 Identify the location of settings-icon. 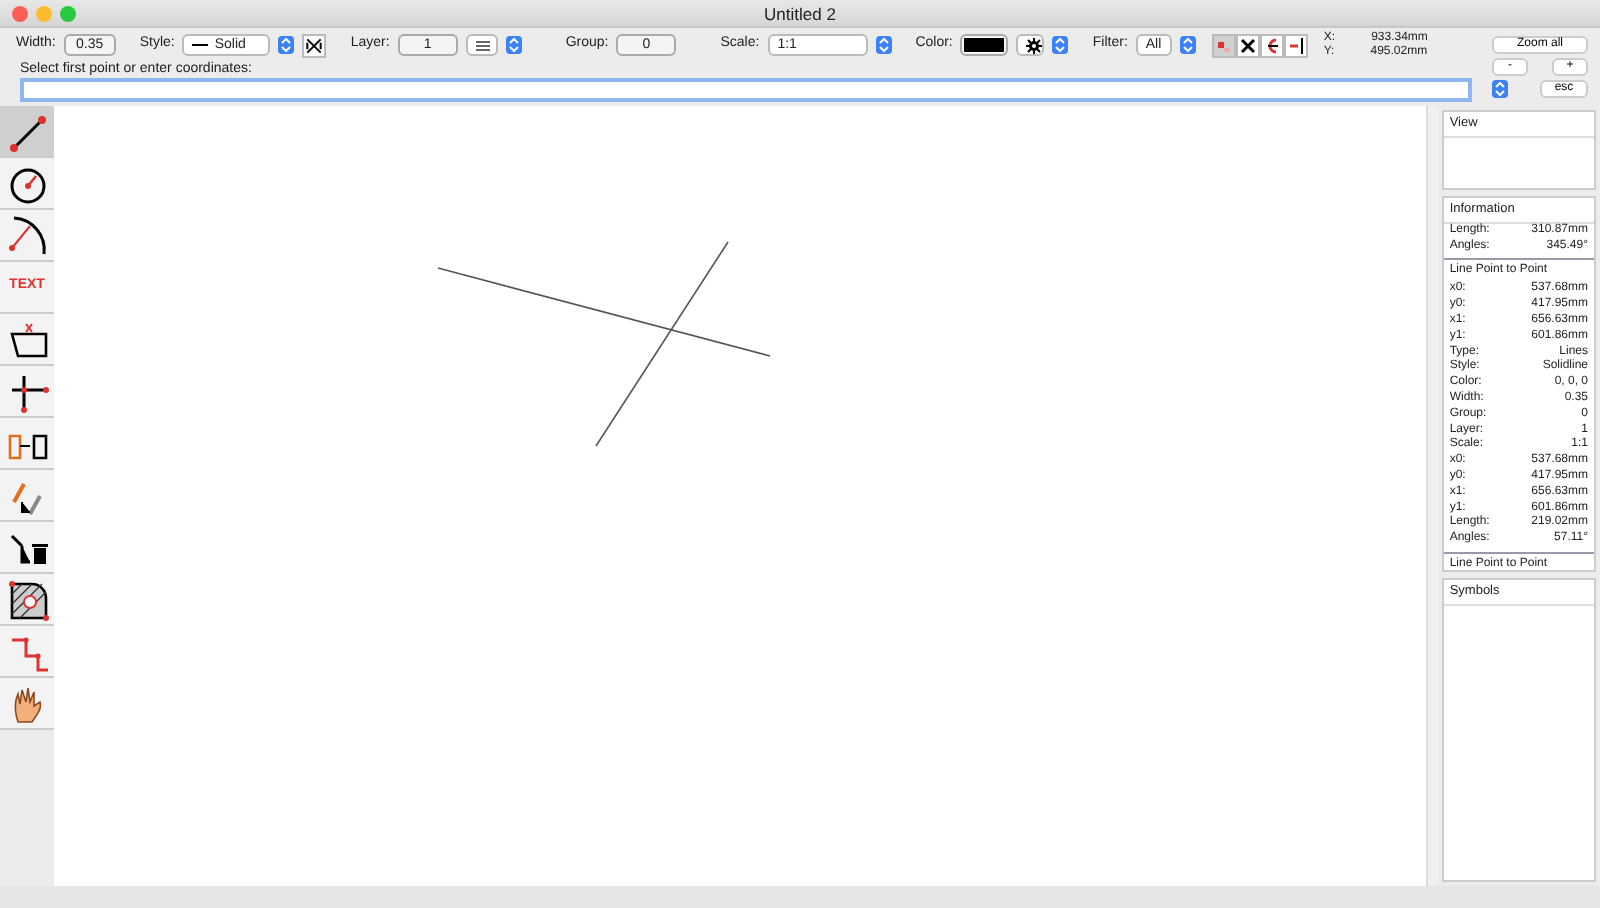
(1034, 45).